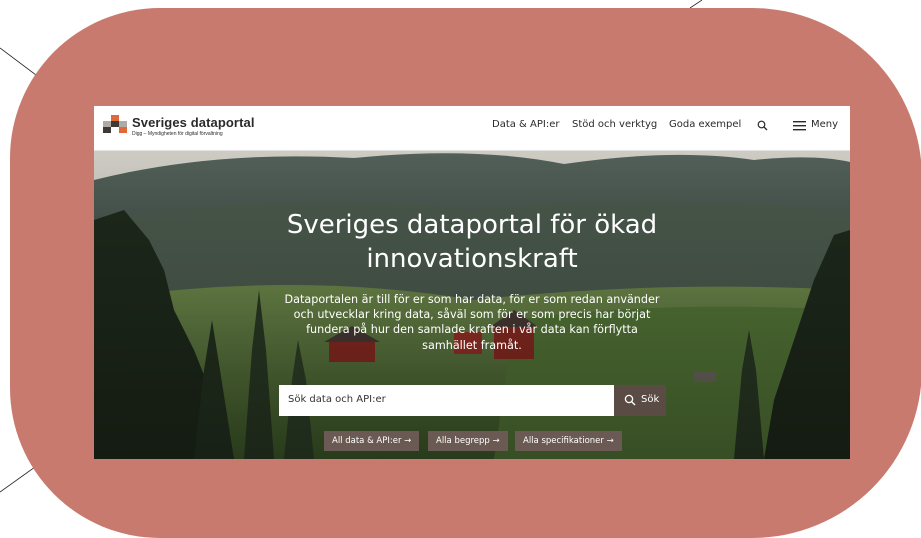 This screenshot has height=538, width=921. Describe the element at coordinates (824, 124) in the screenshot. I see `menu-button: Meny` at that location.